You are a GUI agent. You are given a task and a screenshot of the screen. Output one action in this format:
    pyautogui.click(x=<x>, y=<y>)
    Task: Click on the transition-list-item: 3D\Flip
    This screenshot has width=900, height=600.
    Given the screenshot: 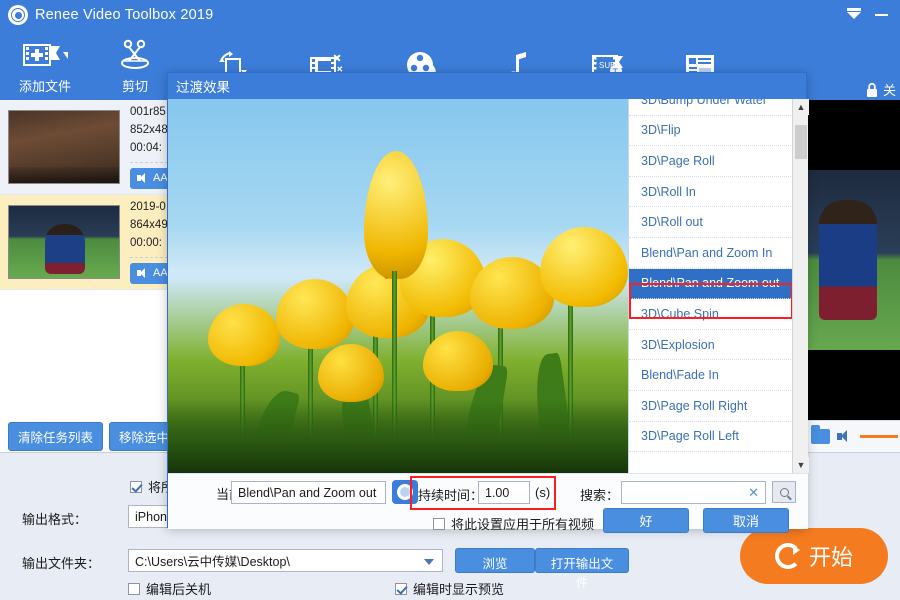 What is the action you would take?
    pyautogui.click(x=711, y=131)
    